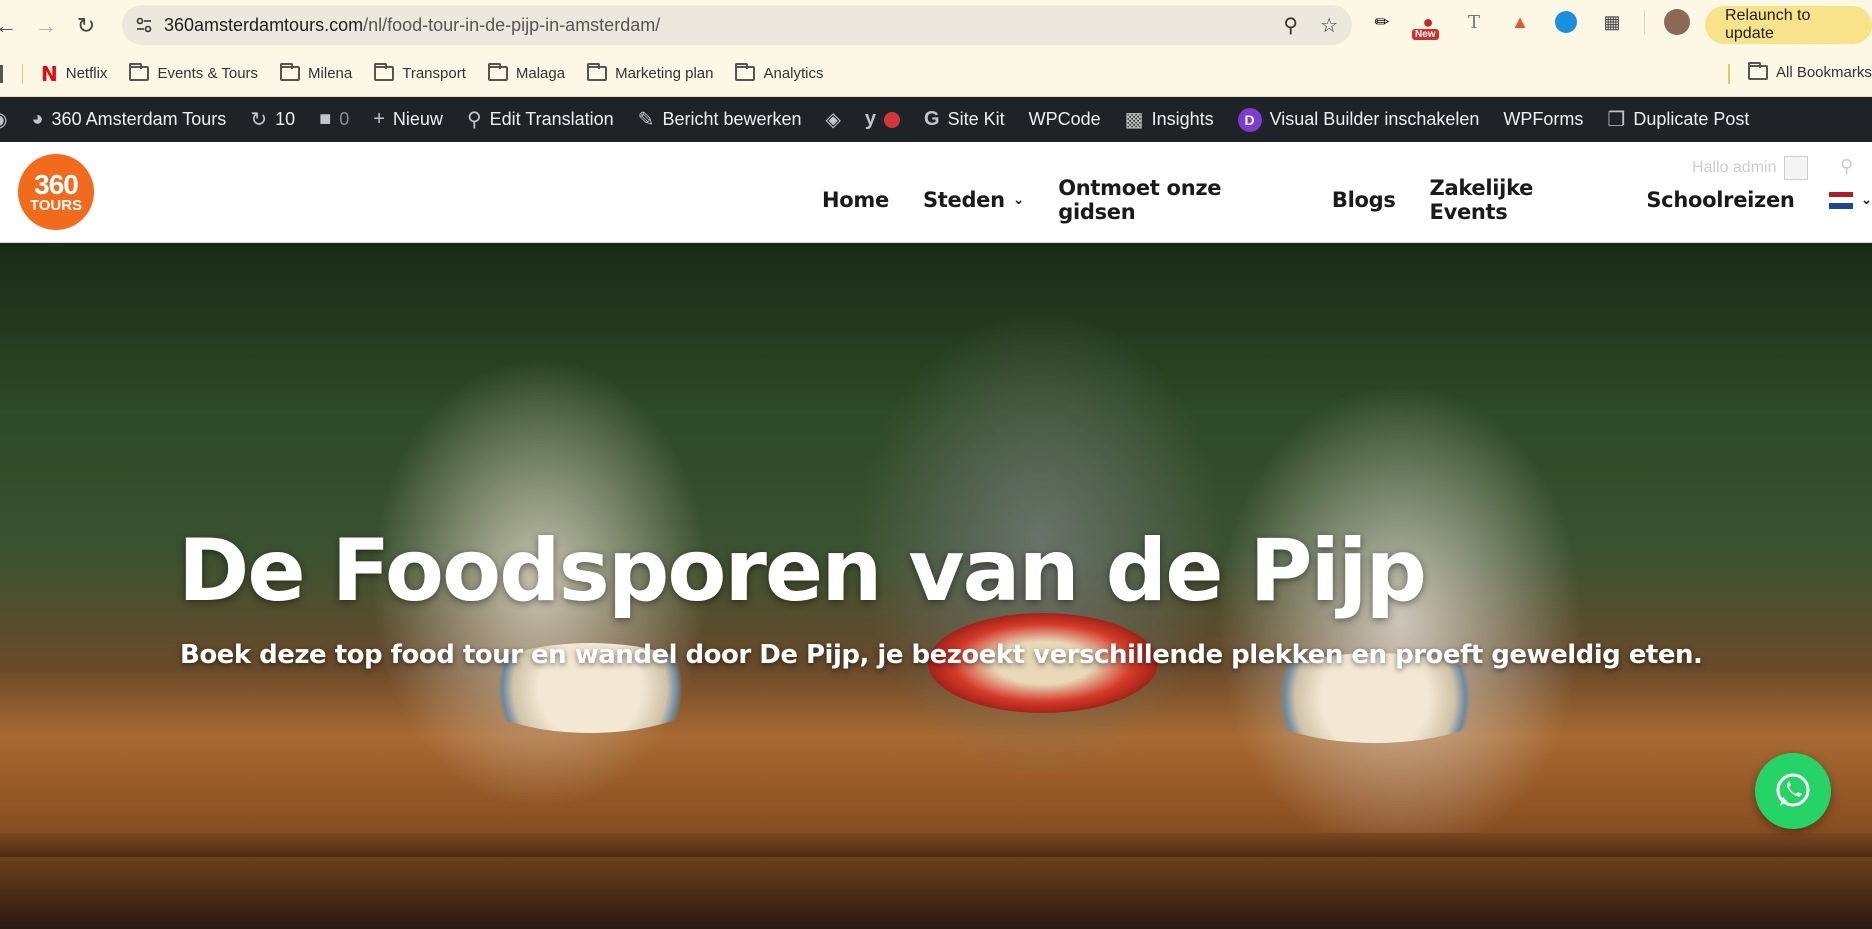 The width and height of the screenshot is (1872, 929). What do you see at coordinates (56, 184) in the screenshot?
I see `logo-number: 360` at bounding box center [56, 184].